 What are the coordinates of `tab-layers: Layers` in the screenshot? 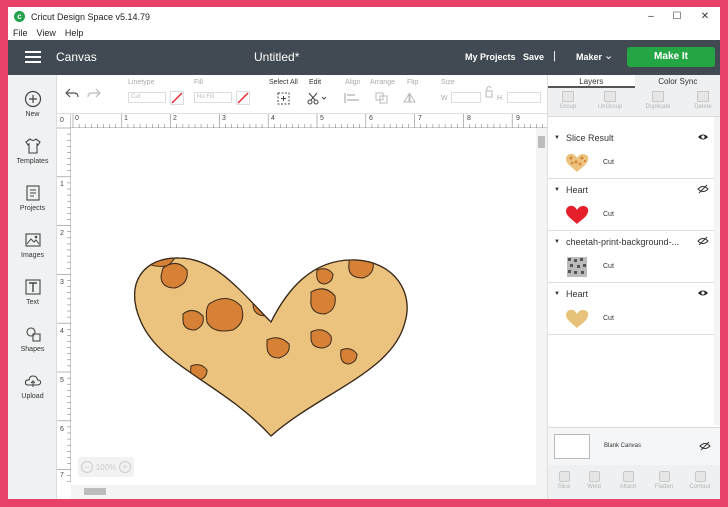 It's located at (591, 81).